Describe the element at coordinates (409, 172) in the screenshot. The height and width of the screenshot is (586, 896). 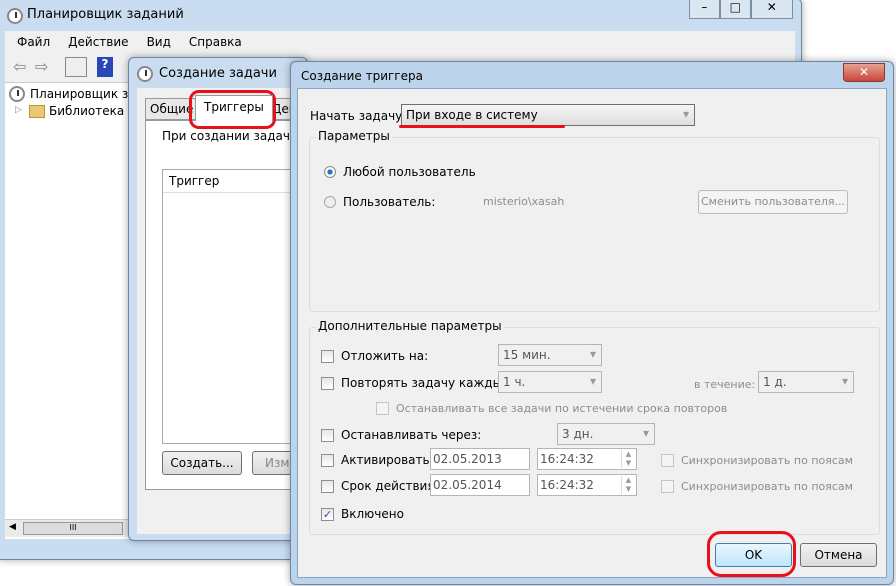
I see `any-user-label: Любой пользователь` at that location.